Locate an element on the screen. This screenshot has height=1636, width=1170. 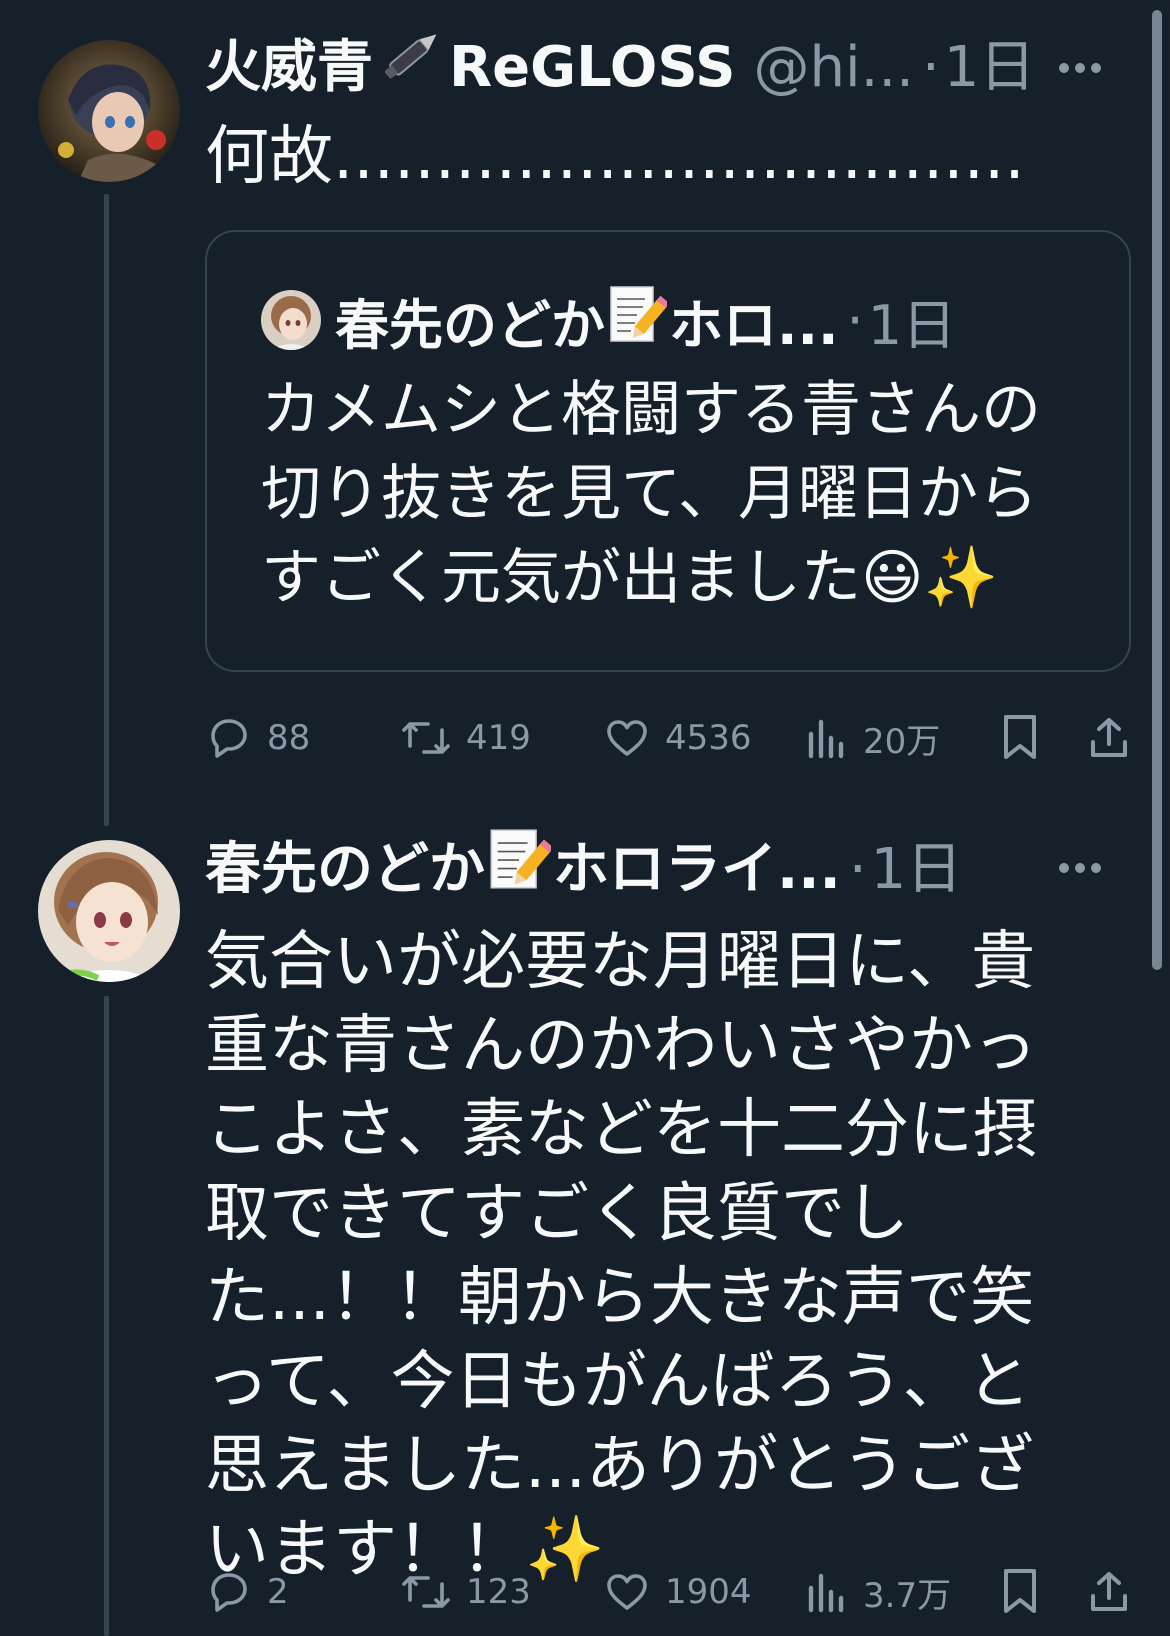
tweet-header: 春先のどか ホロライ... · 1日 is located at coordinates (584, 869).